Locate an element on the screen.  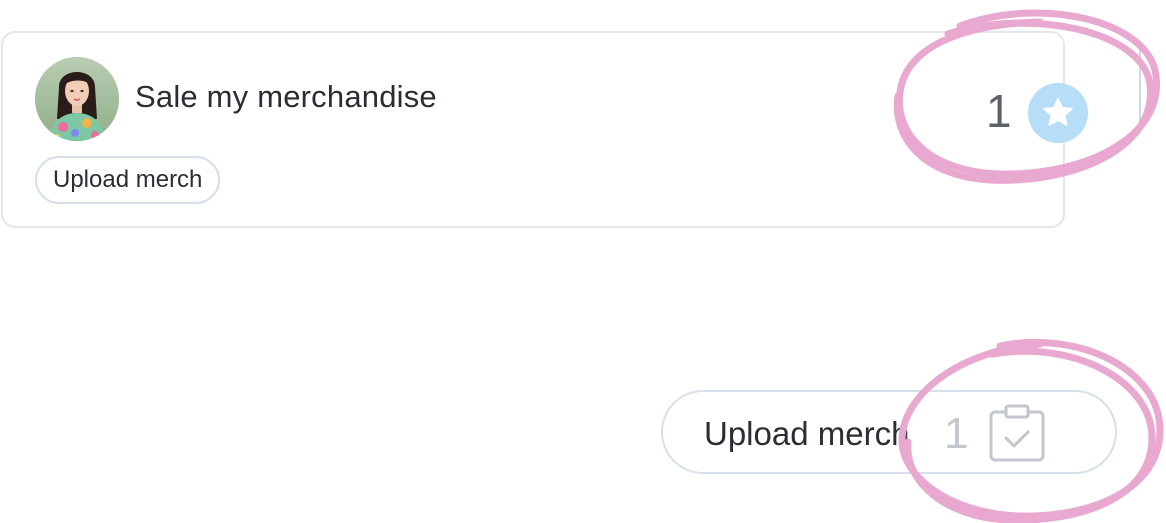
person-avatar-icon is located at coordinates (77, 99).